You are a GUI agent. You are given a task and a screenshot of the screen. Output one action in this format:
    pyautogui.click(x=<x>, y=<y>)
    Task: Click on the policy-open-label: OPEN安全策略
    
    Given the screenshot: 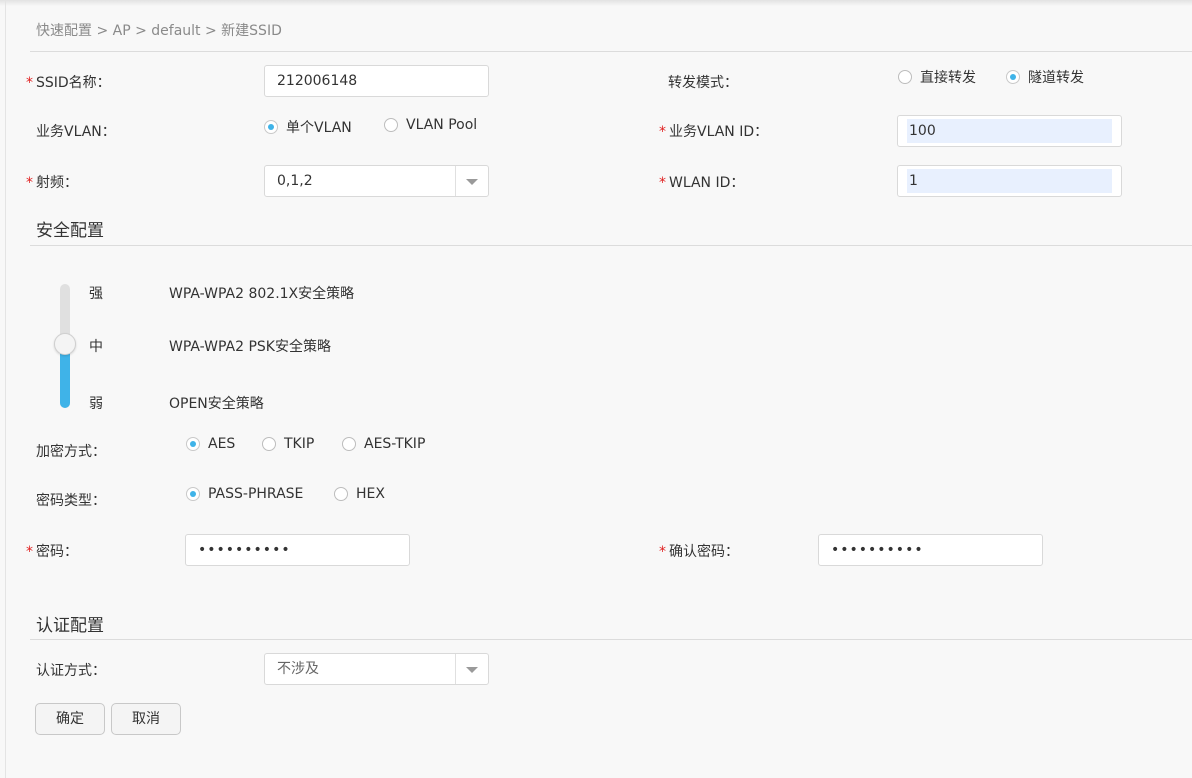 What is the action you would take?
    pyautogui.click(x=216, y=403)
    